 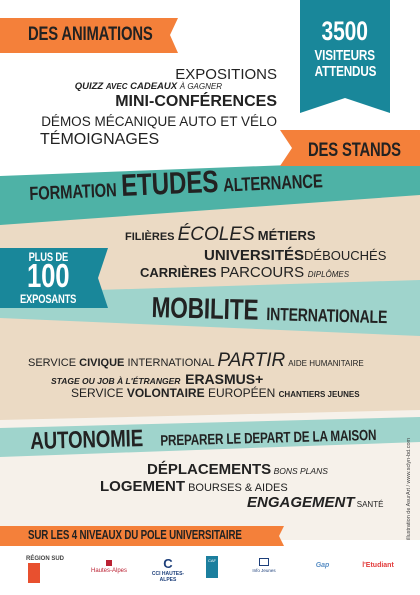 What do you see at coordinates (245, 272) in the screenshot?
I see `formation-words: CARRIÈRES PARCOURS DIPLÔMES` at bounding box center [245, 272].